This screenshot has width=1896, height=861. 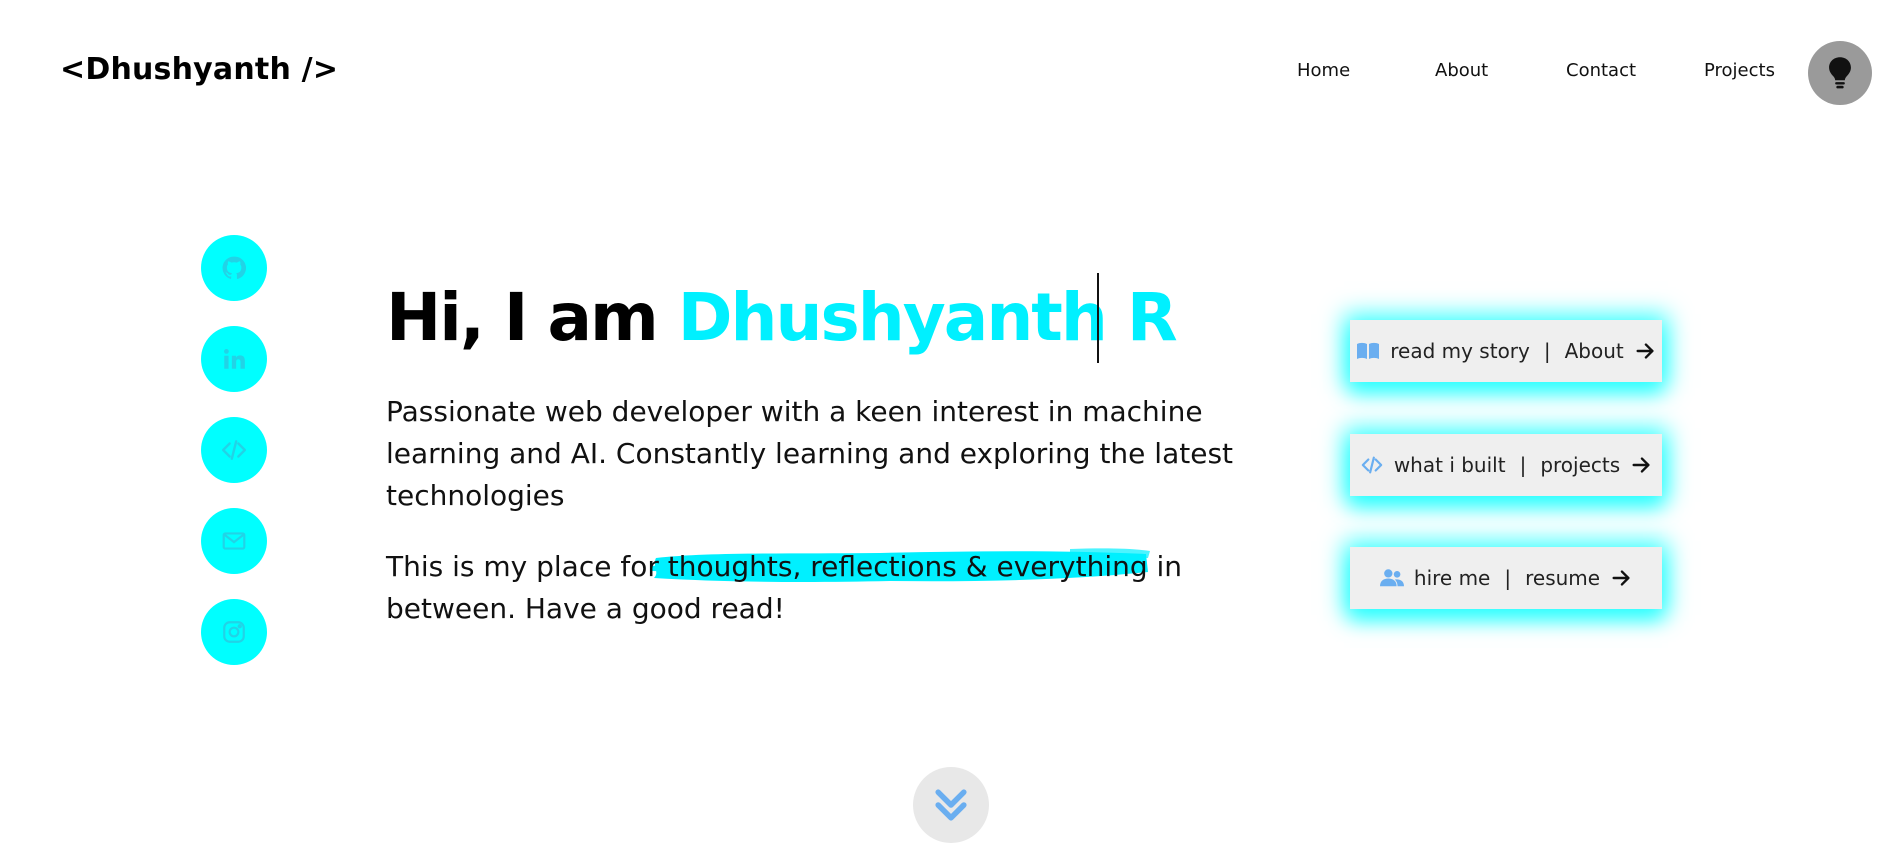 I want to click on scroll-down-button, so click(x=951, y=805).